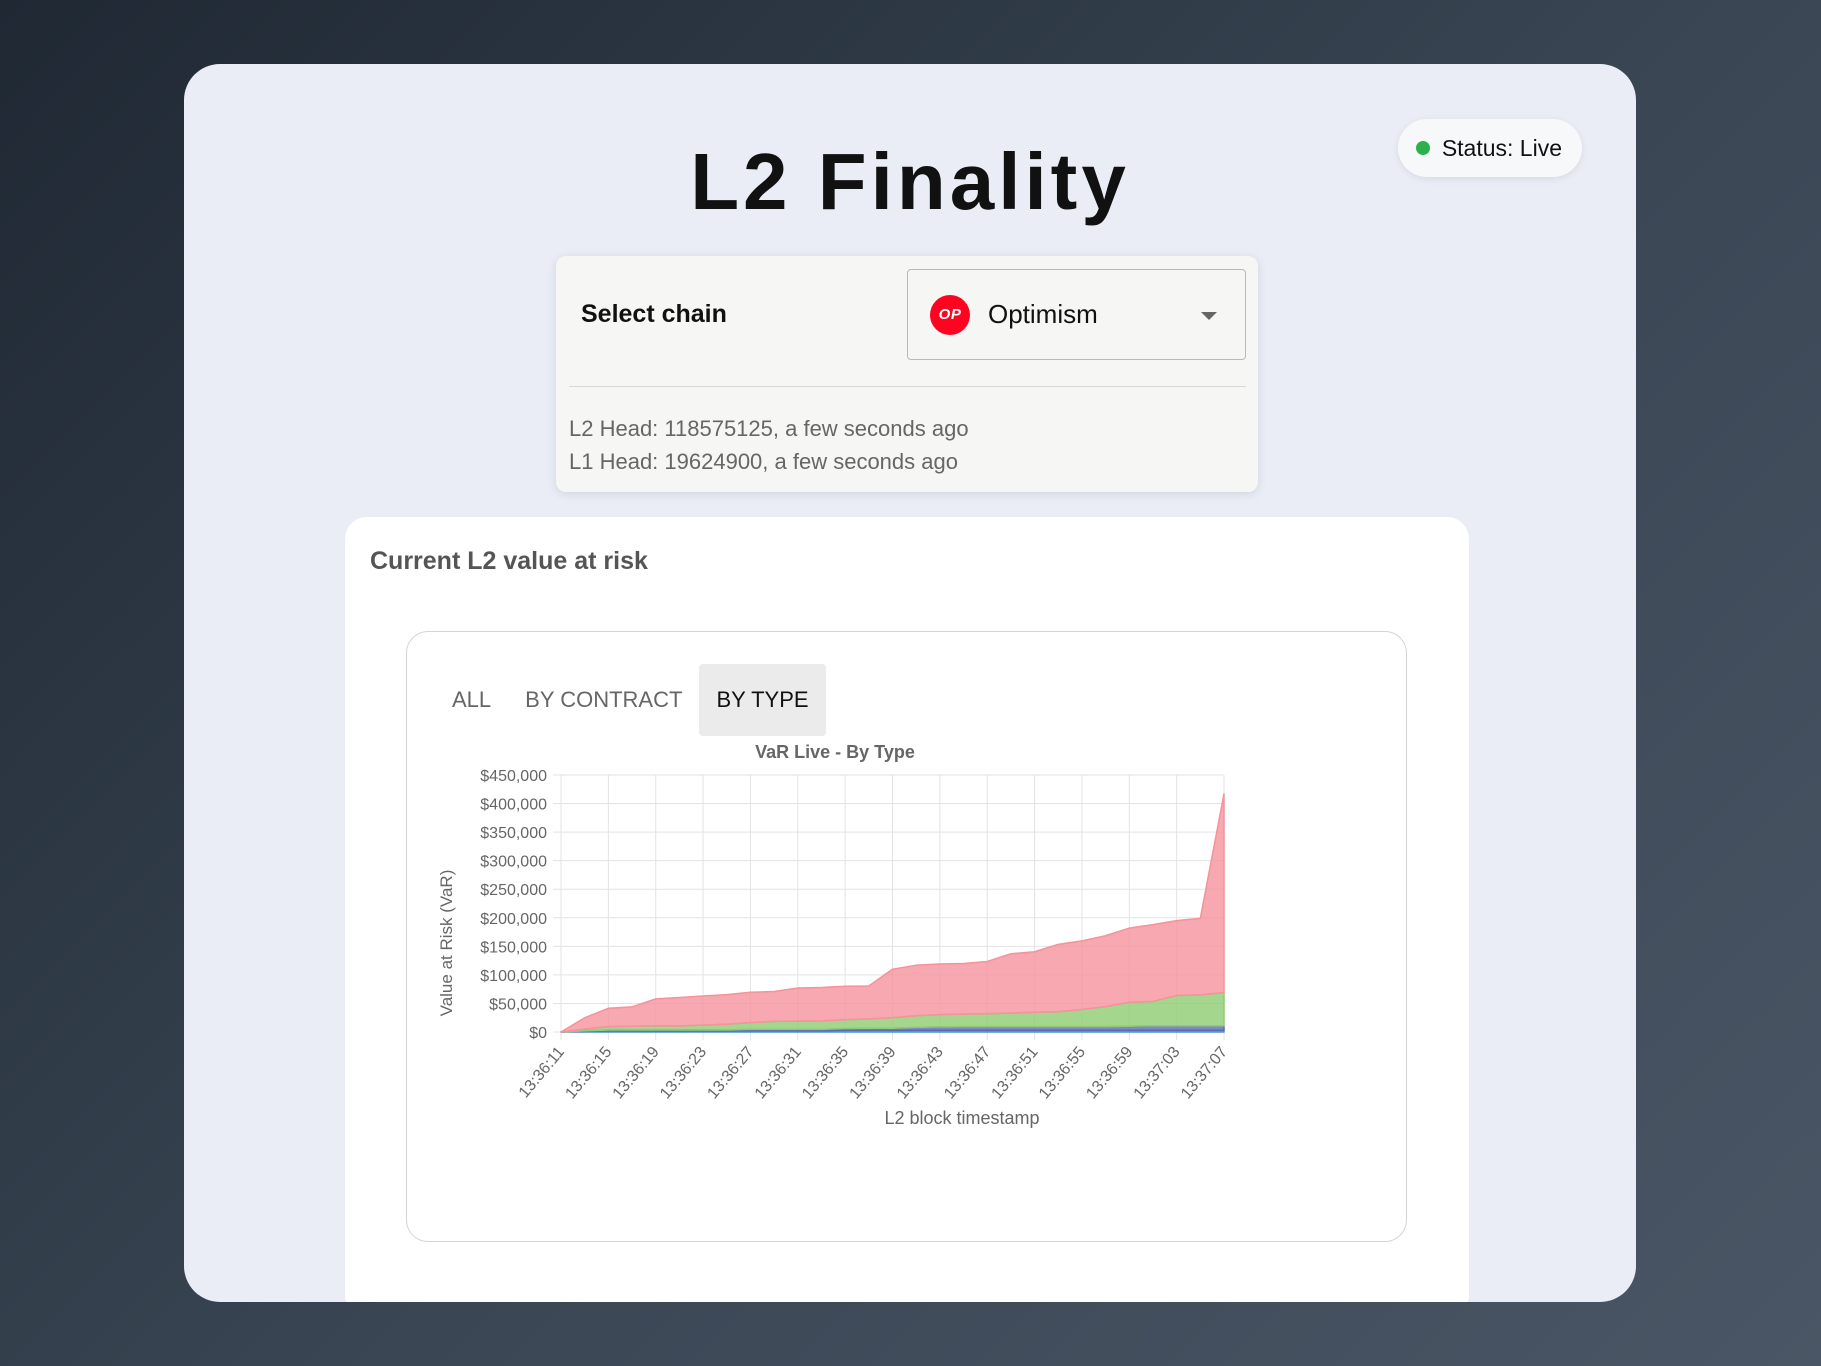 This screenshot has width=1821, height=1366. Describe the element at coordinates (967, 1073) in the screenshot. I see `x-tick-label: 13:36:47` at that location.